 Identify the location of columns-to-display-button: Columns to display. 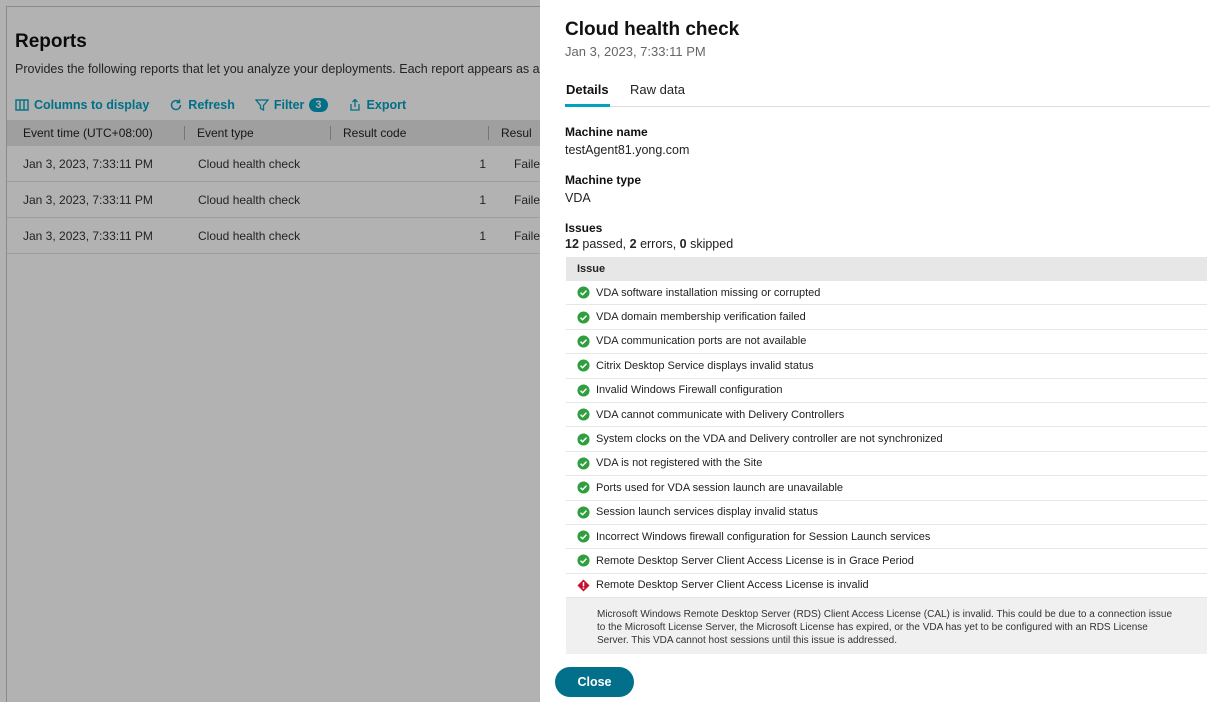
(82, 105).